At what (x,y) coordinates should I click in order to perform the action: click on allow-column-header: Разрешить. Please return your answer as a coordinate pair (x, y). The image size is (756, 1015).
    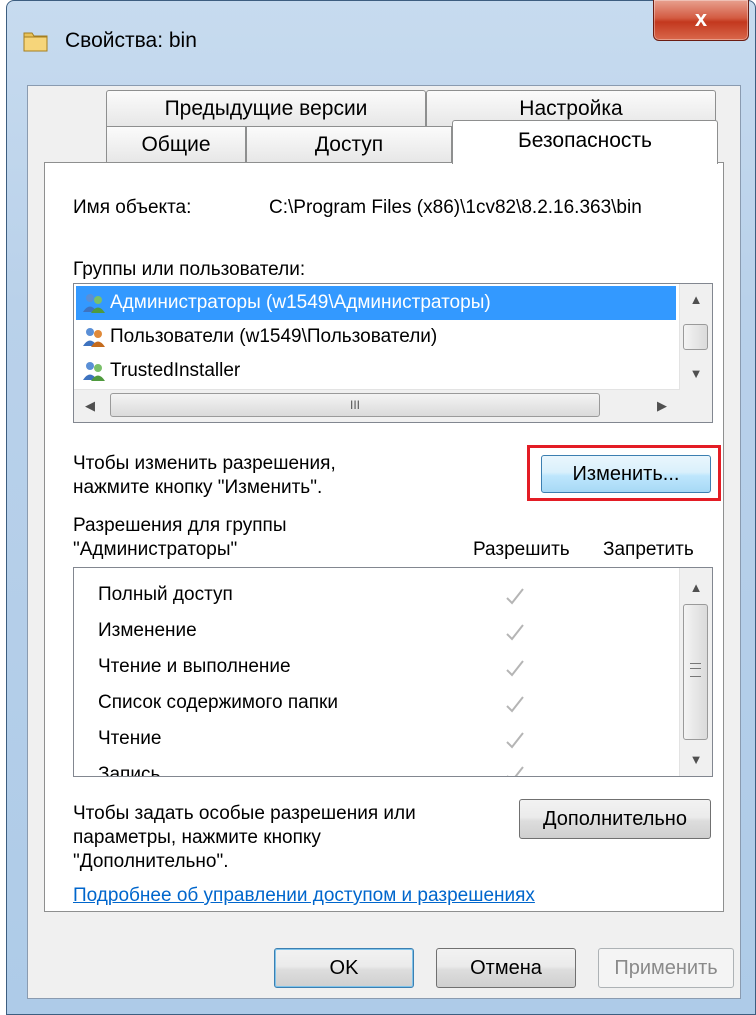
    Looking at the image, I should click on (521, 549).